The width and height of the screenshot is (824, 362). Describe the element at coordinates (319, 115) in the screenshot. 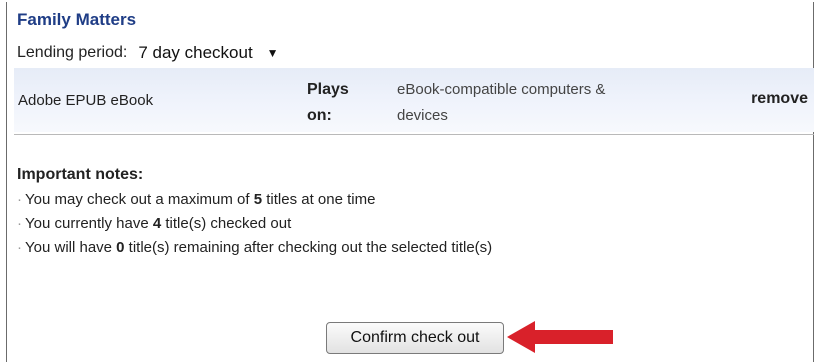

I see `plays-label-line2: on:` at that location.